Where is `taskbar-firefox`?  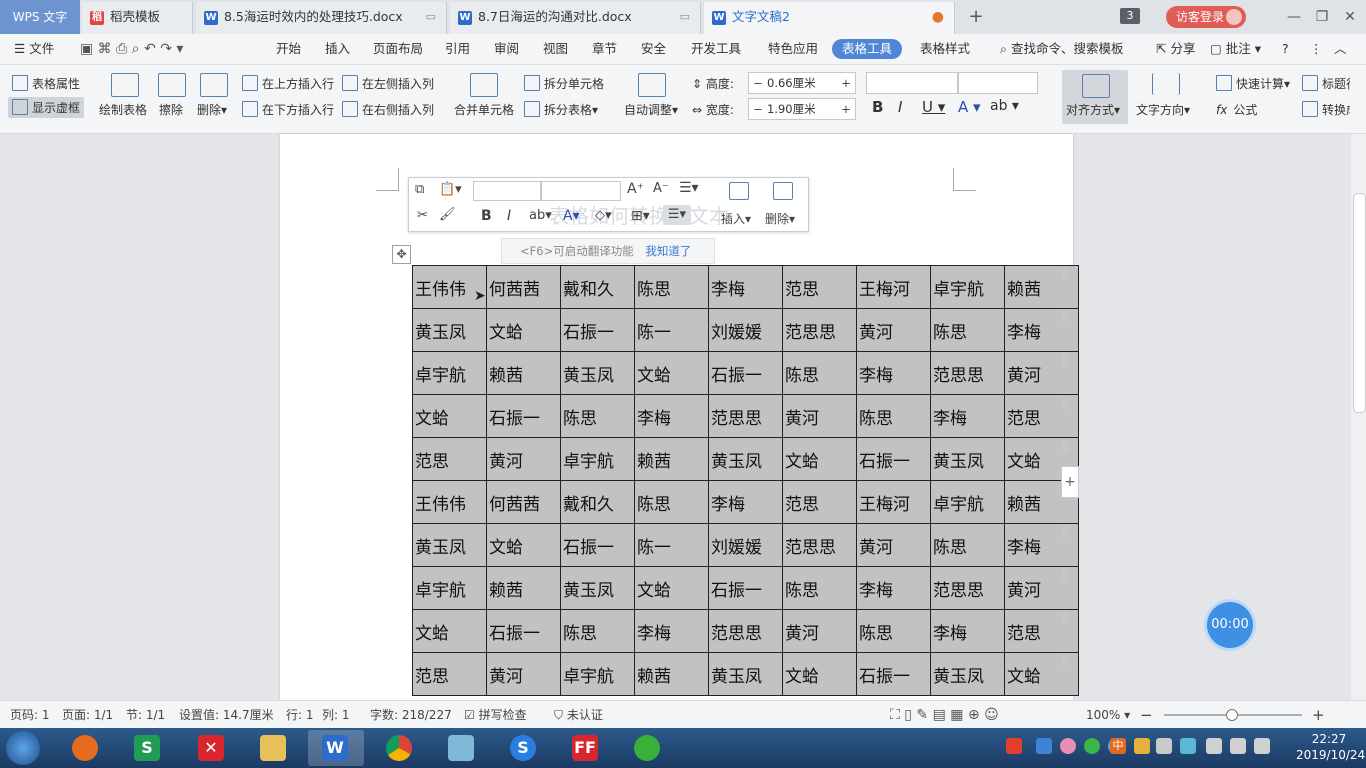 taskbar-firefox is located at coordinates (86, 748).